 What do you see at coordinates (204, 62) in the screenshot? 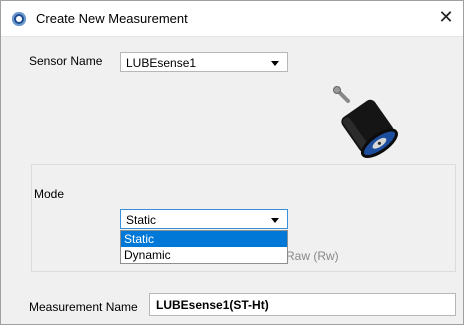
I see `sensor-name-dropdown: LUBEsense1` at bounding box center [204, 62].